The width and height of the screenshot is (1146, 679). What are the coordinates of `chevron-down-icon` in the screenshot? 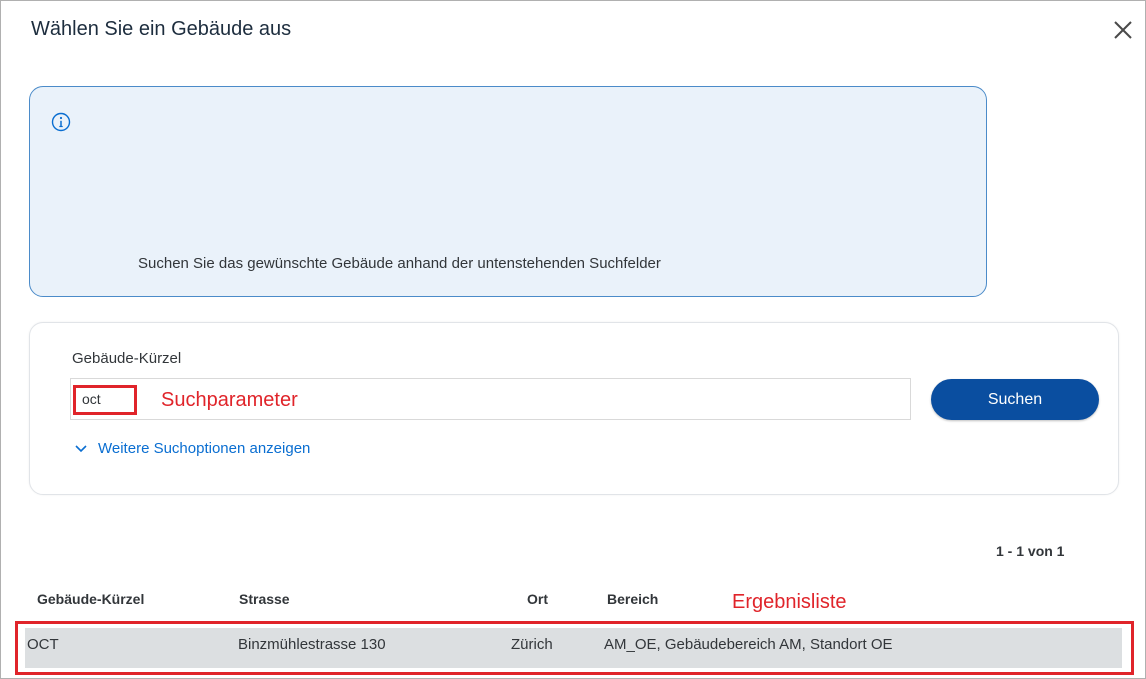 It's located at (81, 448).